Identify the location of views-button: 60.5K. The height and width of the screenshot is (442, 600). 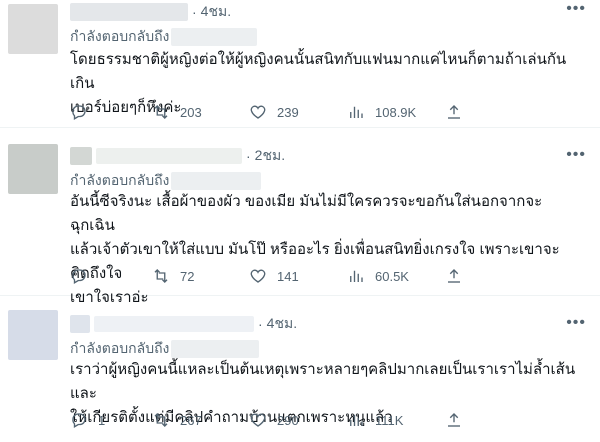
(396, 276).